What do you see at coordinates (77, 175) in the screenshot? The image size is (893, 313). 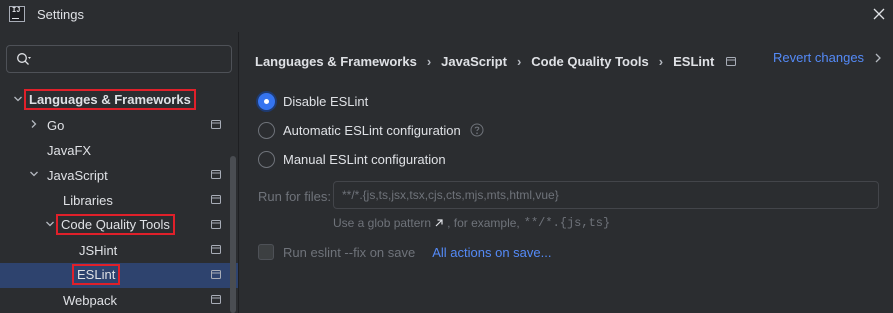 I see `sidebar-item-label: JavaScript` at bounding box center [77, 175].